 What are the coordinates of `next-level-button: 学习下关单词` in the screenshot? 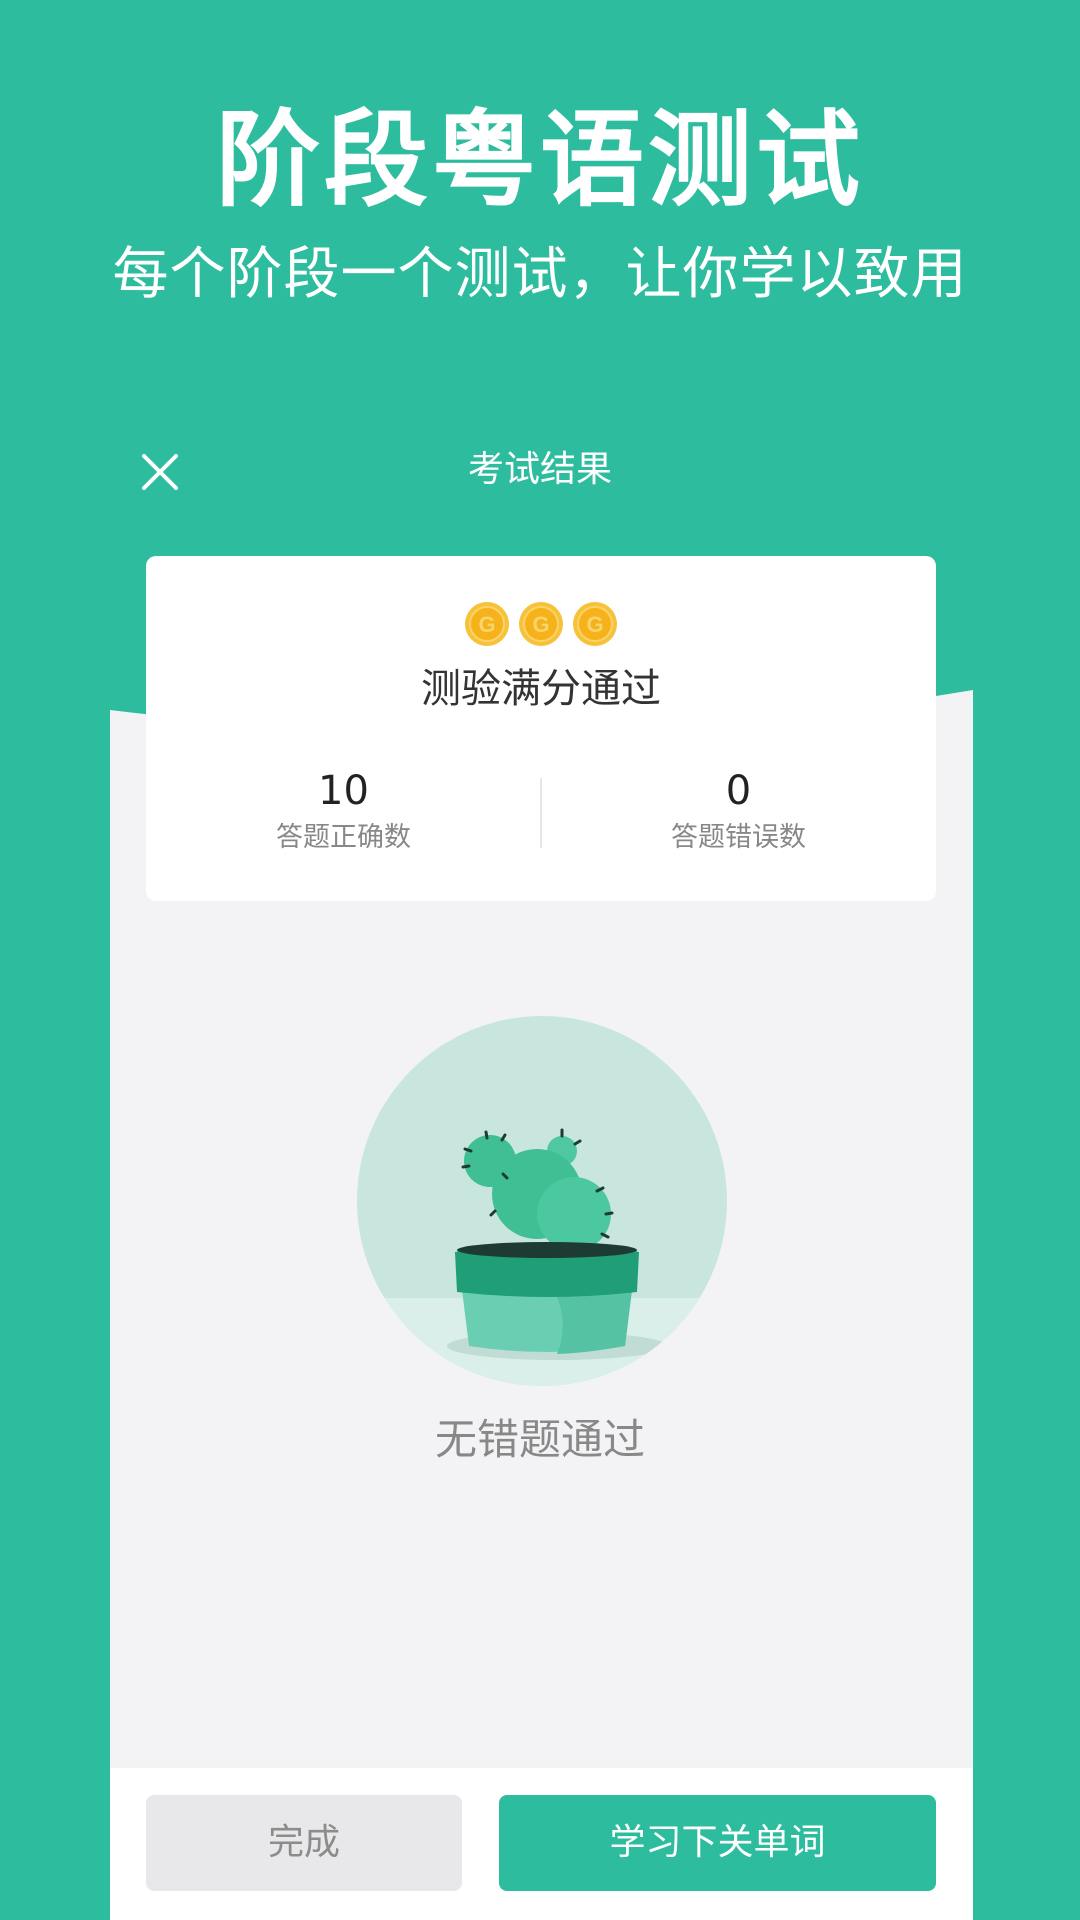 It's located at (717, 1843).